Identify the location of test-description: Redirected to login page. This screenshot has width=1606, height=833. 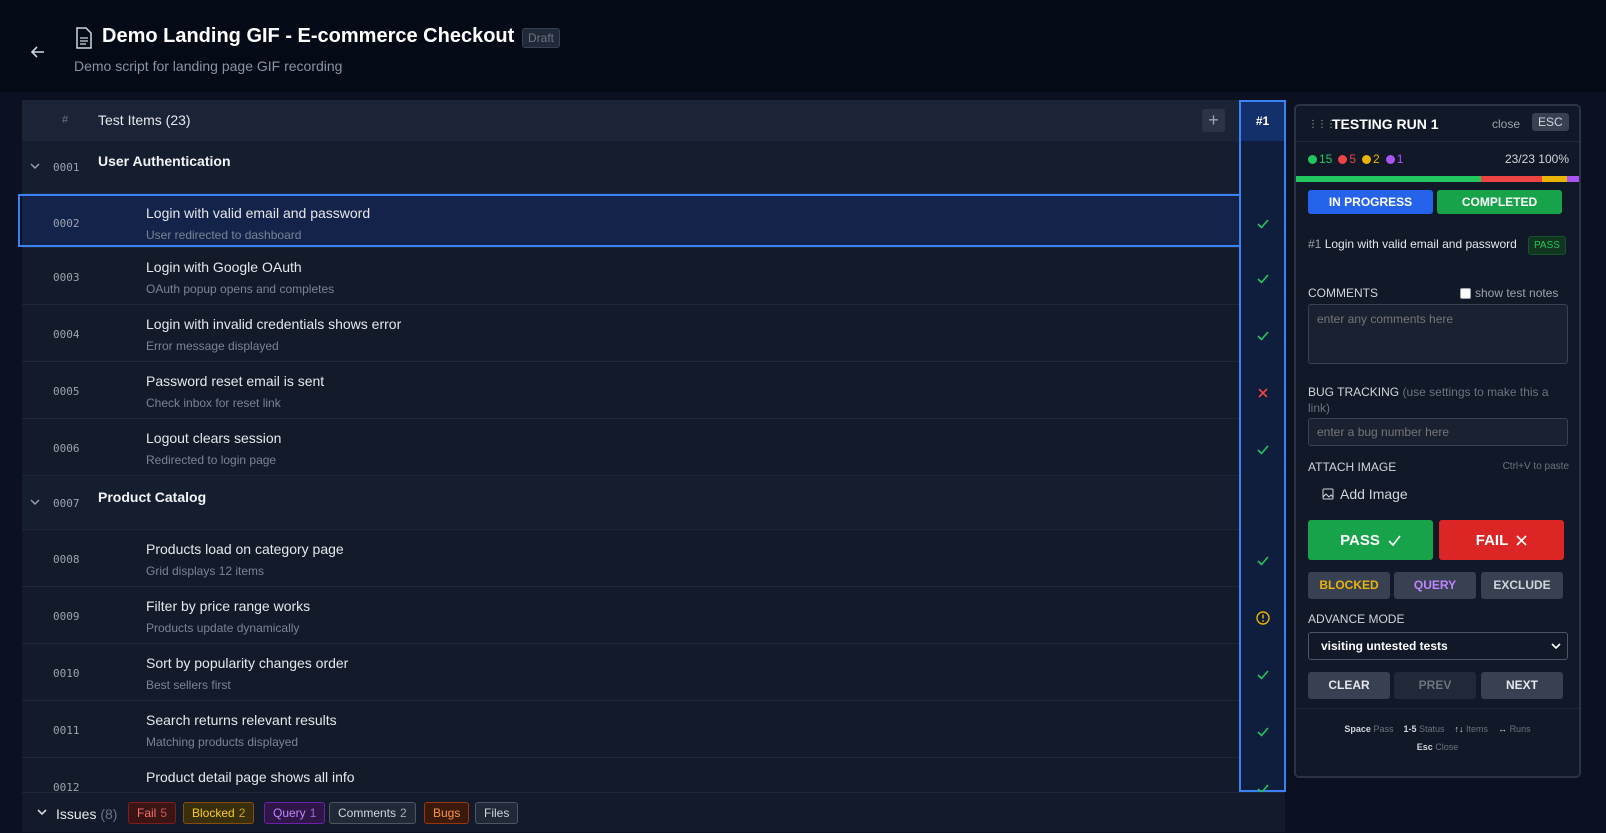
(211, 460).